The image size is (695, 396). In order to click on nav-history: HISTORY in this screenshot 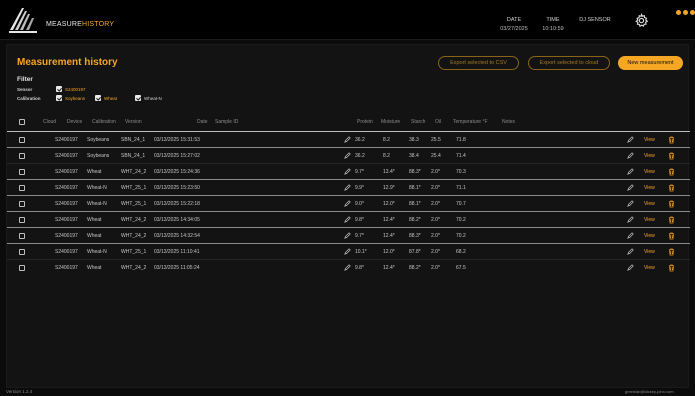, I will do `click(98, 24)`.